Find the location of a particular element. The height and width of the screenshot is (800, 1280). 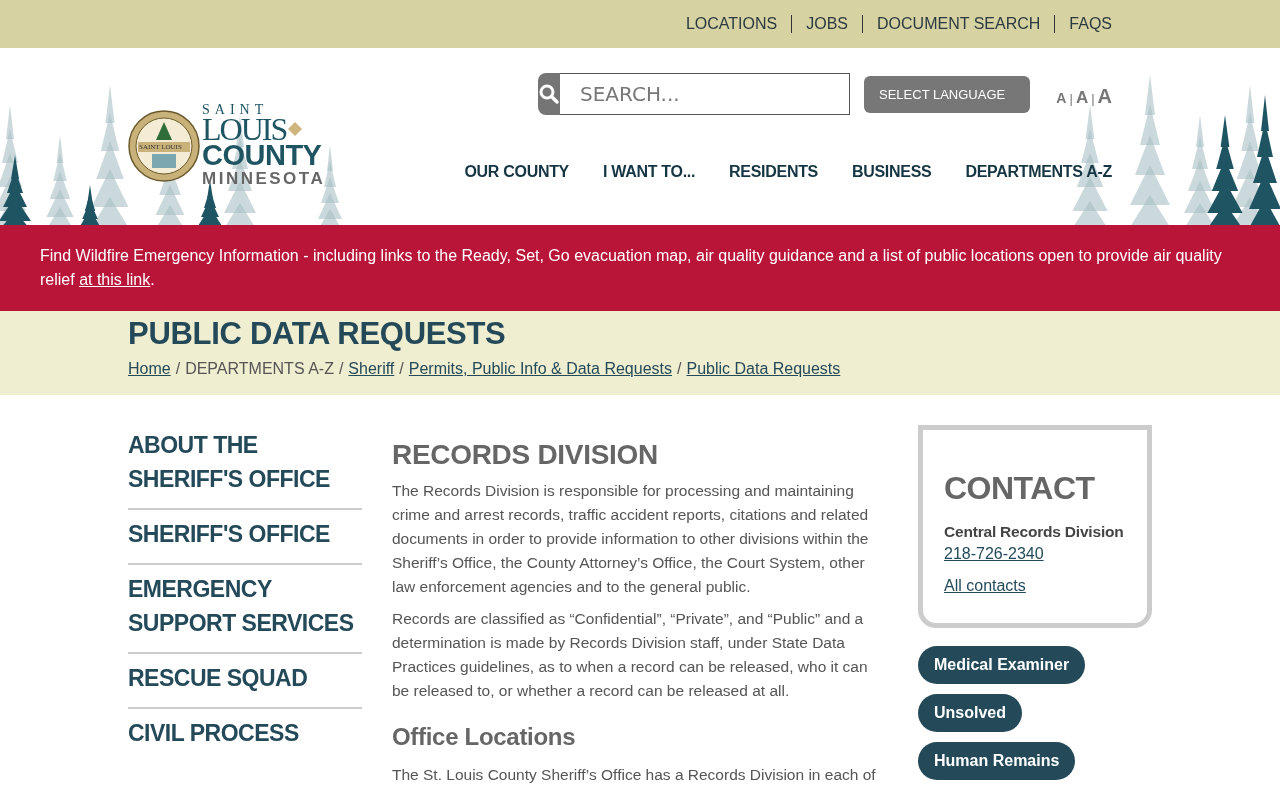

alert-link: at this link is located at coordinates (115, 279).